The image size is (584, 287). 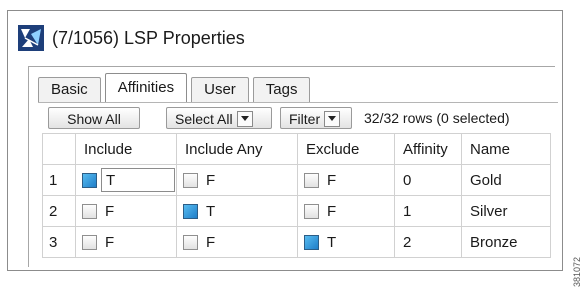 I want to click on affinity-cell: 0, so click(x=428, y=180).